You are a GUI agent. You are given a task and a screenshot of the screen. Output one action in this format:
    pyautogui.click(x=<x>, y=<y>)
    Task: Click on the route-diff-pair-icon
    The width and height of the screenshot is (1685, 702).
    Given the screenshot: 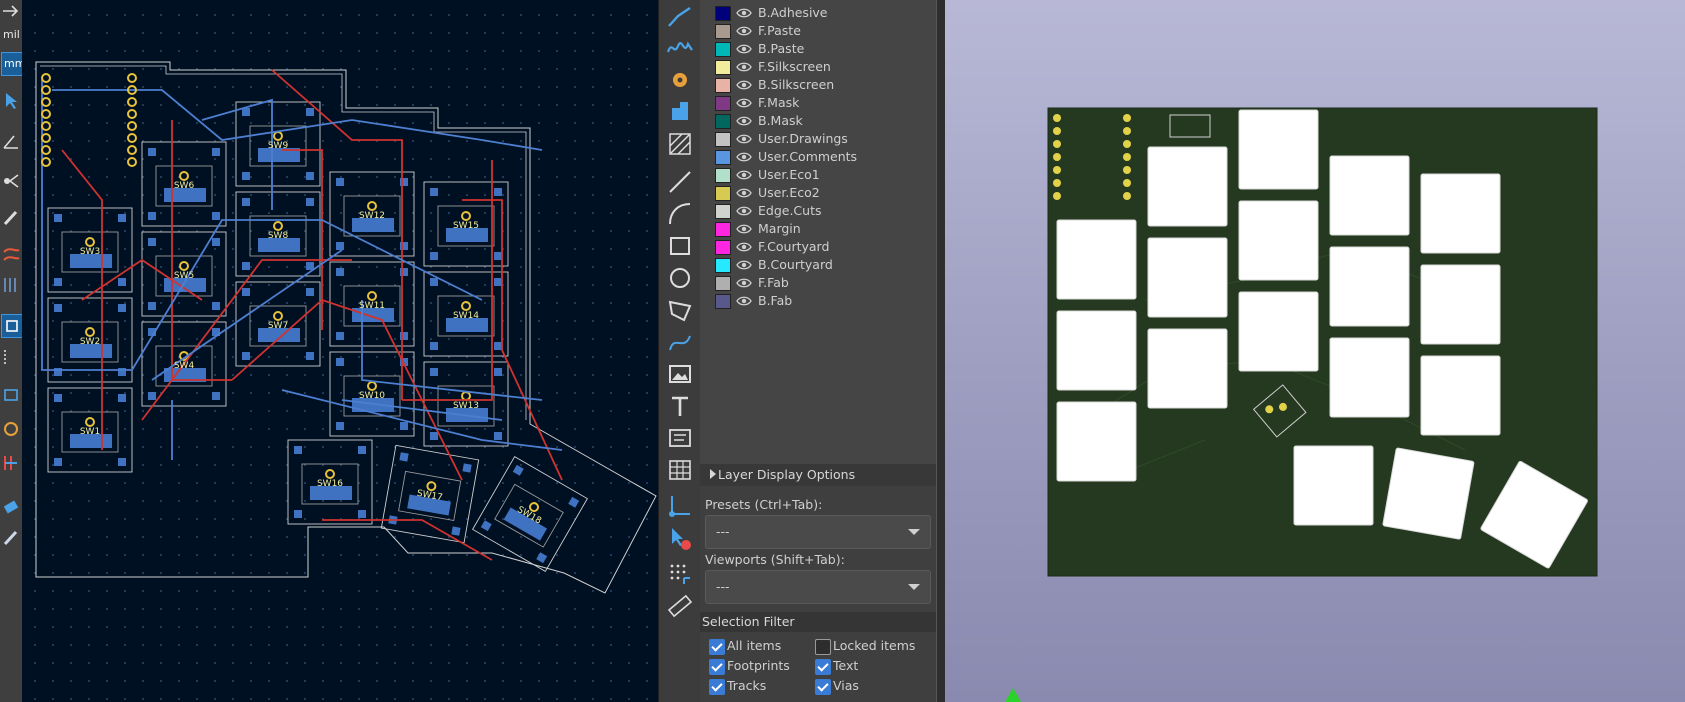 What is the action you would take?
    pyautogui.click(x=680, y=48)
    